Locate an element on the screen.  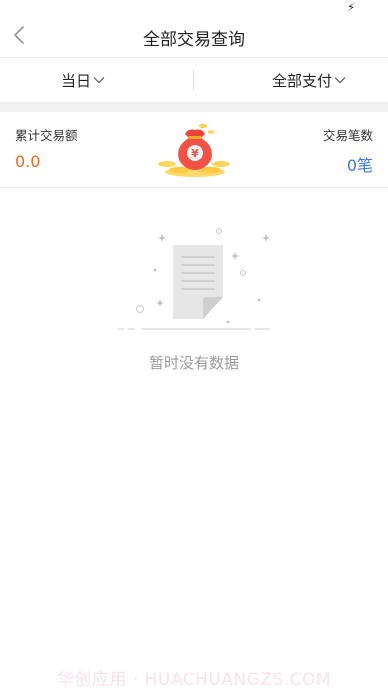
nav-bar: 全部交易查询 is located at coordinates (194, 36).